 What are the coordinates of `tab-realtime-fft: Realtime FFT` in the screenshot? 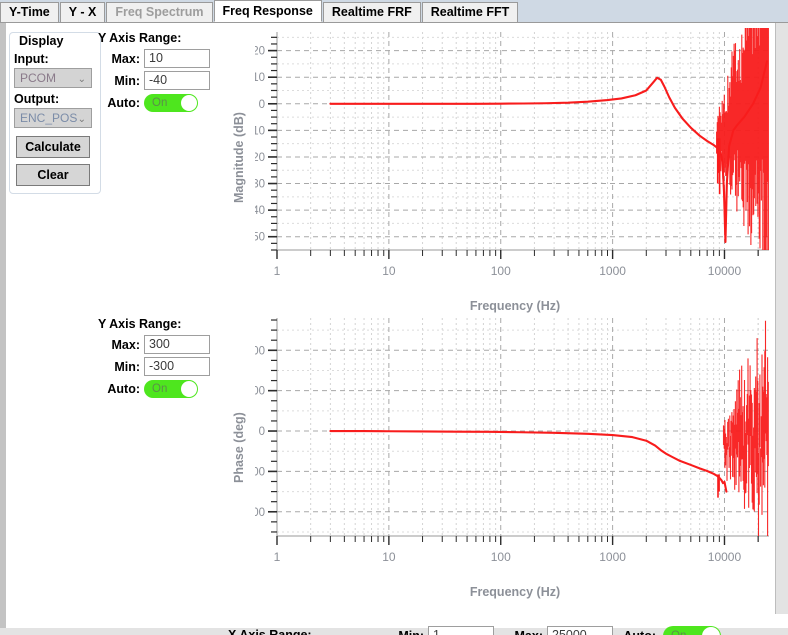 It's located at (470, 12).